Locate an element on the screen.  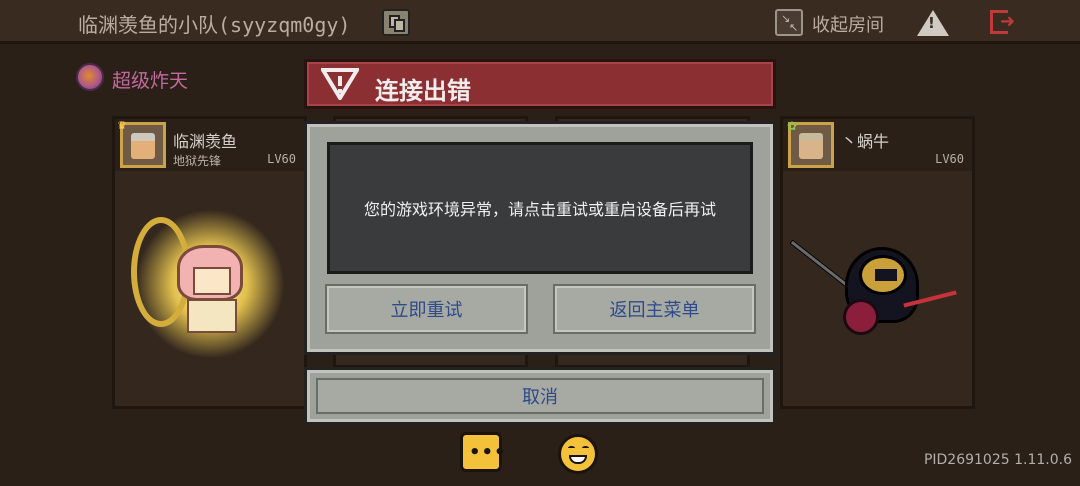
game-mode-label: 超级炸天 is located at coordinates (150, 81).